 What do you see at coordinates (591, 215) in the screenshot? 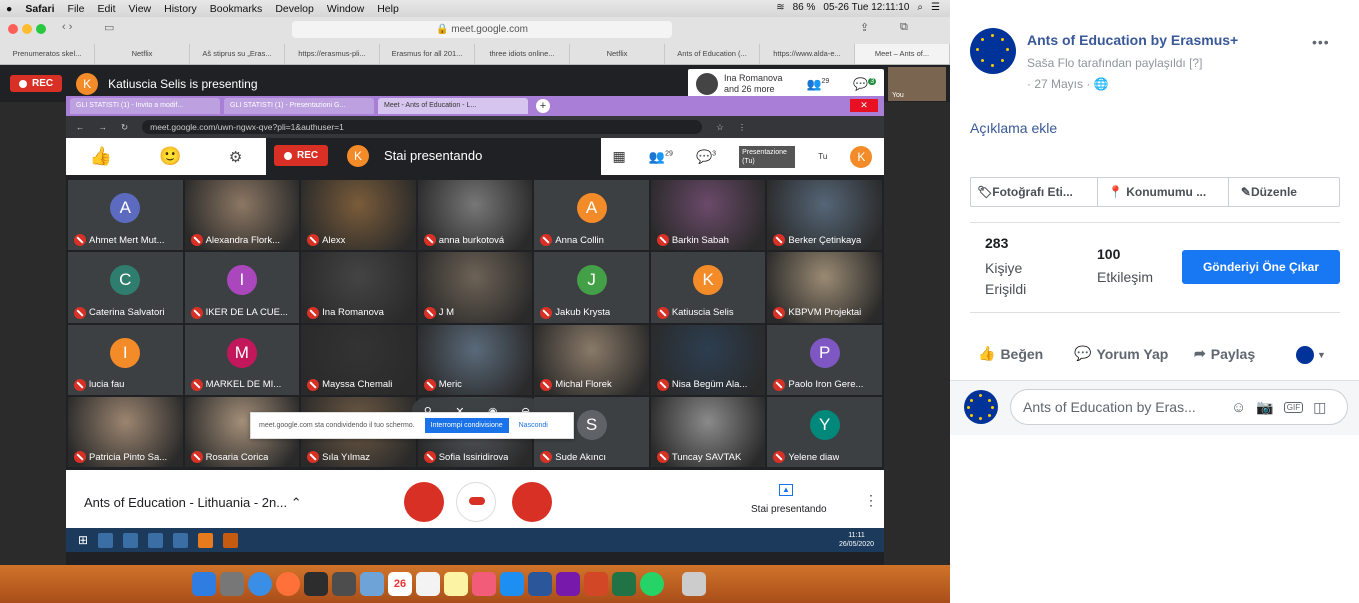
I see `participant-tile: A Anna Collin` at bounding box center [591, 215].